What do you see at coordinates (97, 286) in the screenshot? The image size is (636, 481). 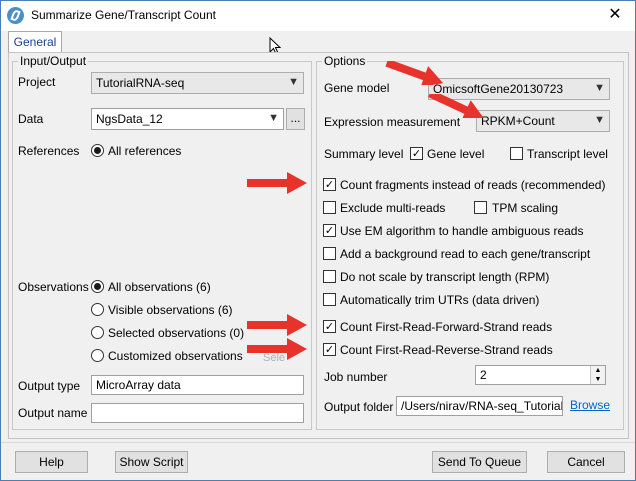 I see `observations-all-radio` at bounding box center [97, 286].